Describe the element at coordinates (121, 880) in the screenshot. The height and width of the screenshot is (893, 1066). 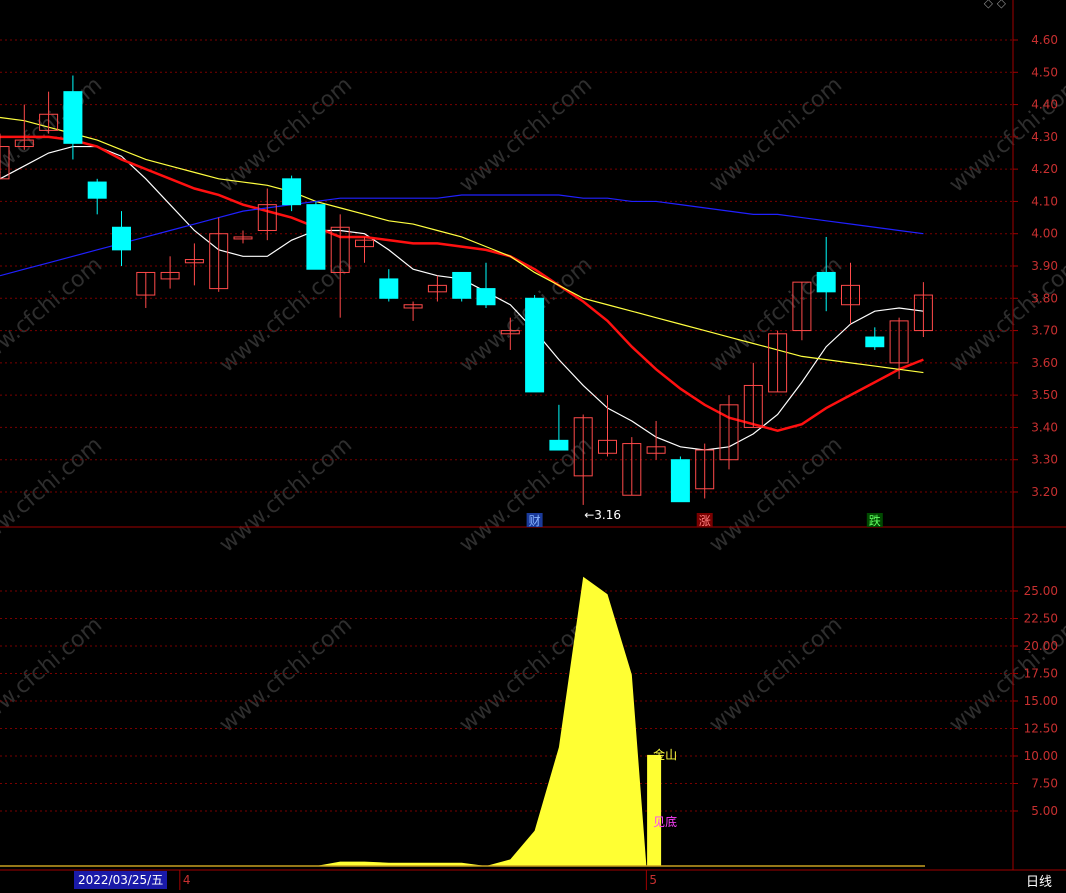
I see `date-badge: 2022/03/25/五` at that location.